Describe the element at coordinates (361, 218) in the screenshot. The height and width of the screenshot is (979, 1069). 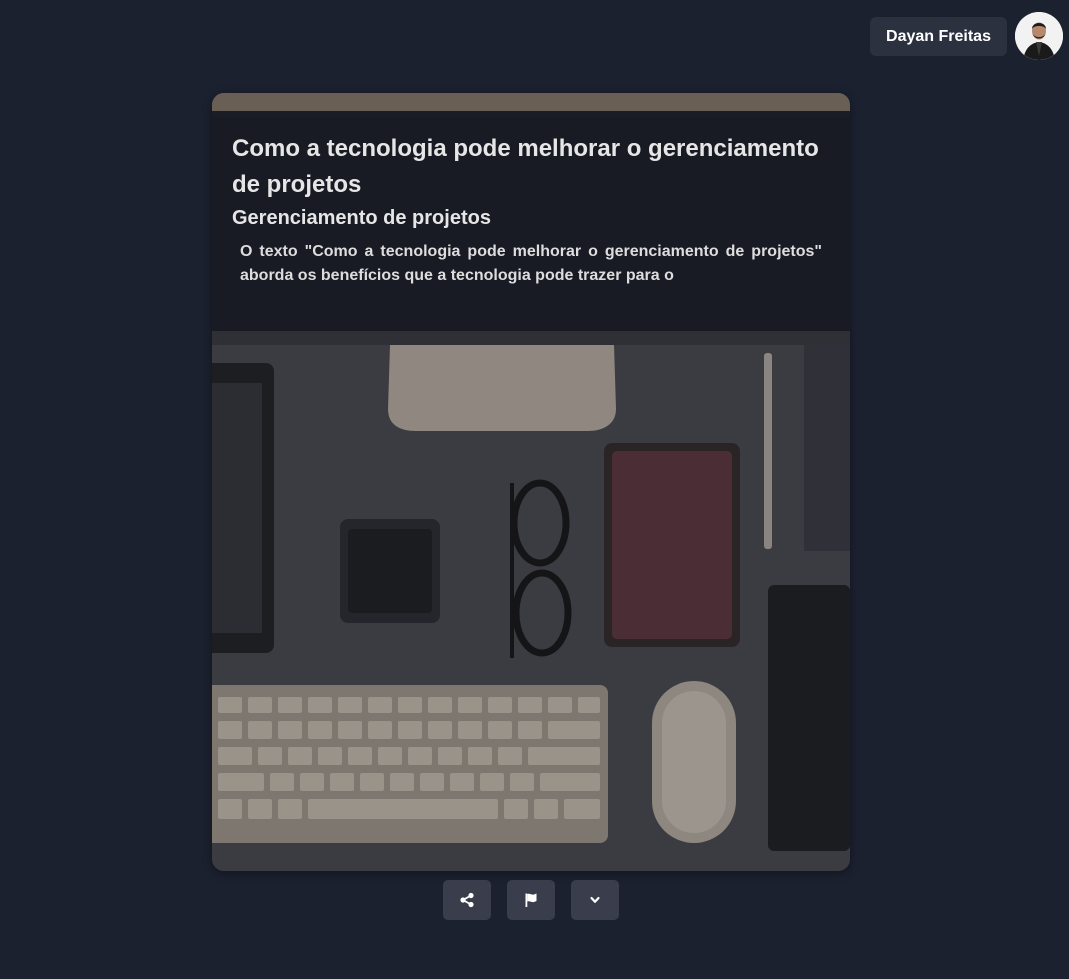
I see `post-category: Gerenciamento de projetos` at that location.